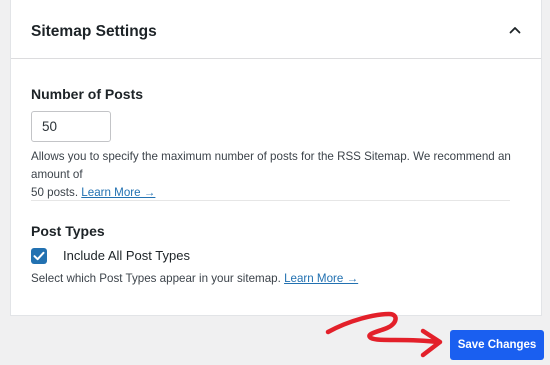  What do you see at coordinates (497, 345) in the screenshot?
I see `save-changes-button: Save Changes` at bounding box center [497, 345].